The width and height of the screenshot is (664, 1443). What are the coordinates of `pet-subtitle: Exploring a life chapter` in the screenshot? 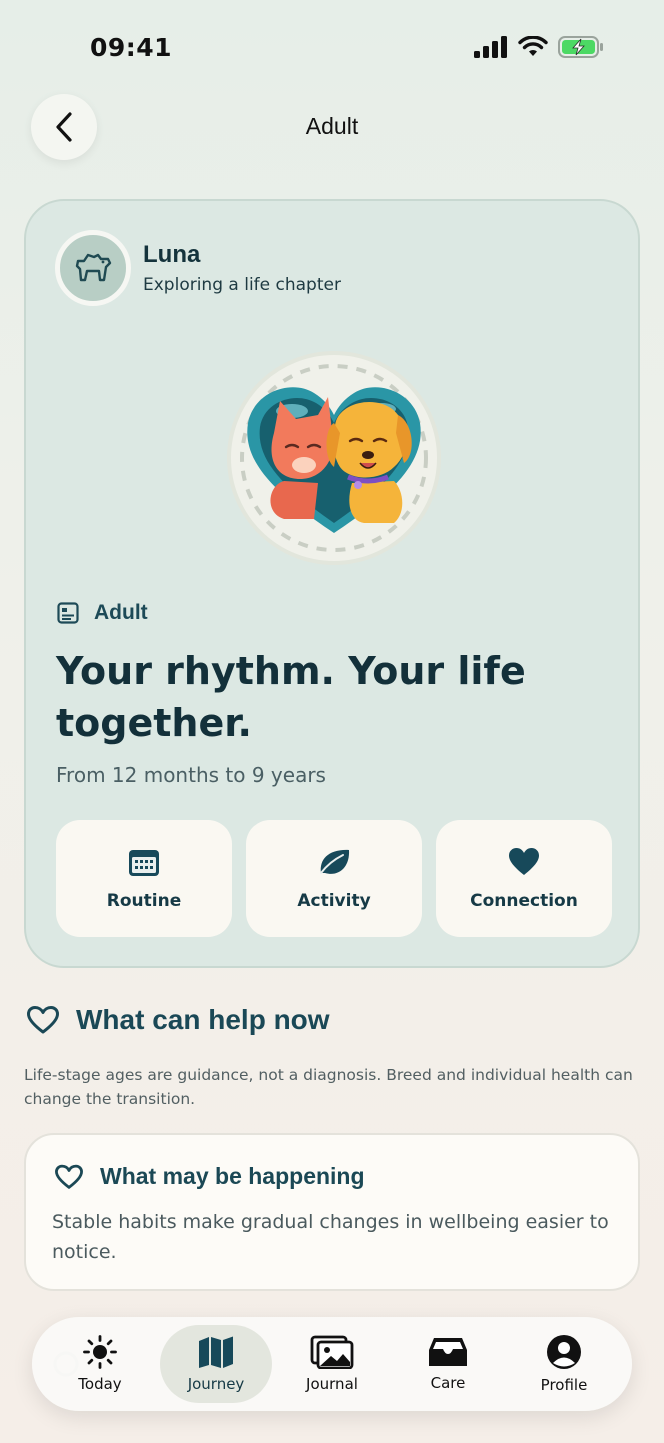 It's located at (242, 285).